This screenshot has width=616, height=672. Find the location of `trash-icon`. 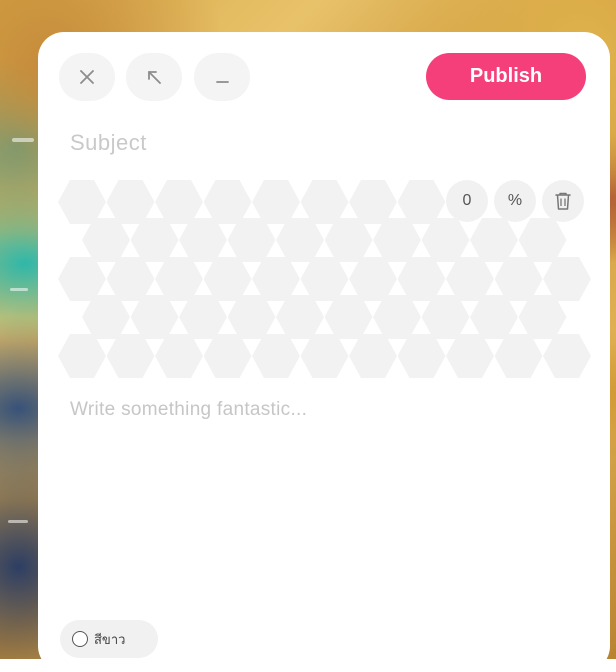

trash-icon is located at coordinates (563, 201).